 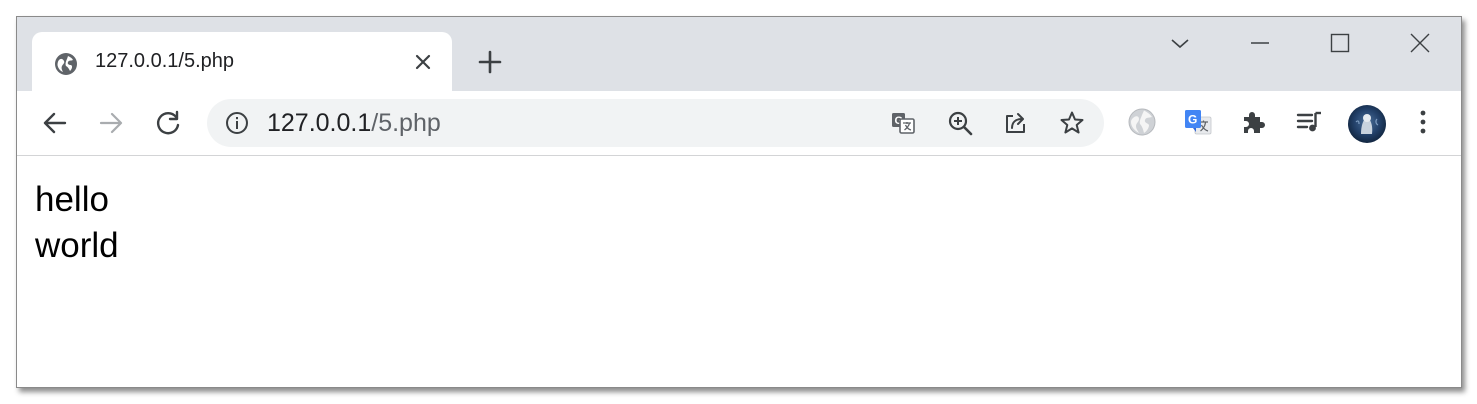 I want to click on globe-extension-icon, so click(x=1142, y=122).